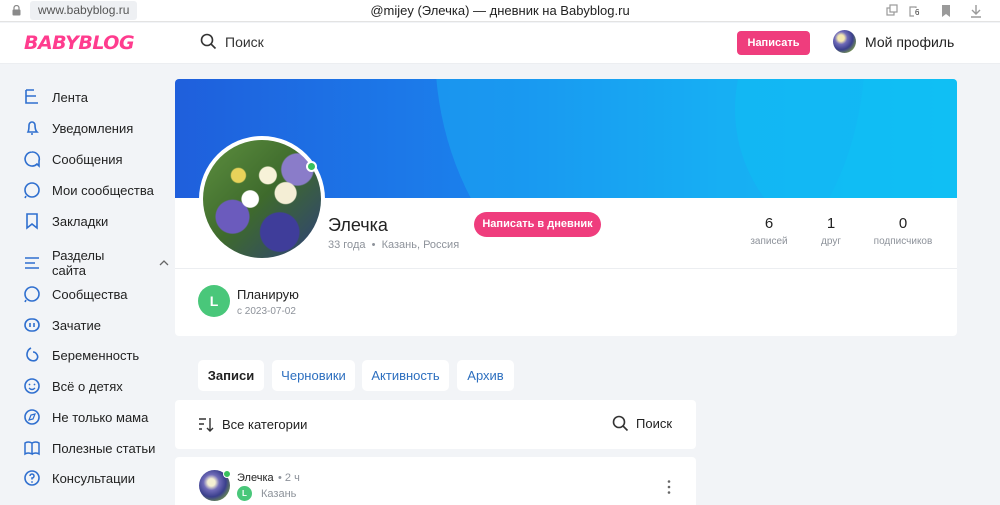 Image resolution: width=1000 pixels, height=505 pixels. I want to click on tab-drafts: Черновики, so click(313, 375).